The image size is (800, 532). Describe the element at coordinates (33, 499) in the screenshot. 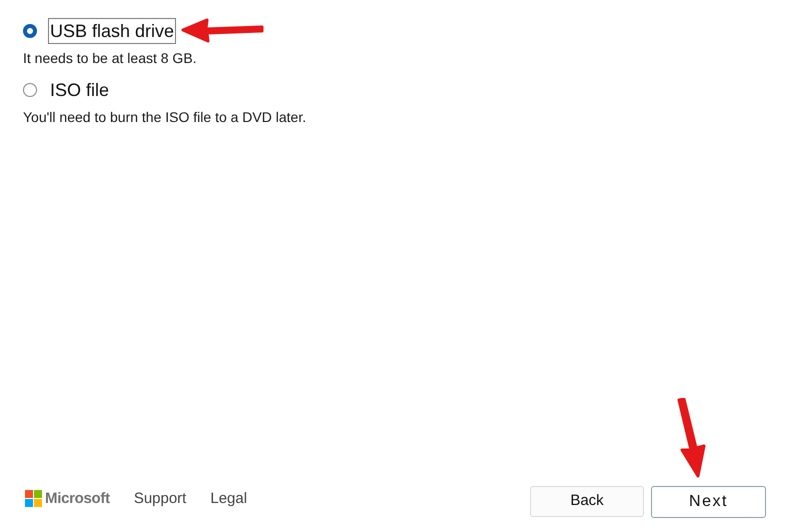

I see `logo-icon` at that location.